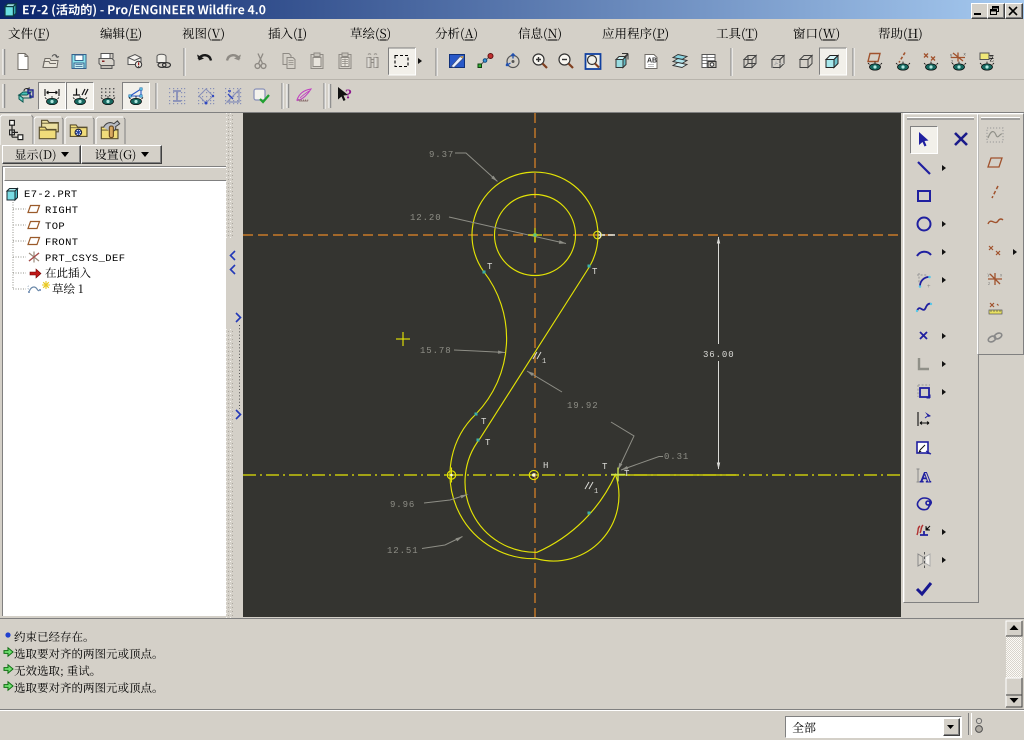 The width and height of the screenshot is (1024, 740). I want to click on svg-text: 12.51, so click(403, 551).